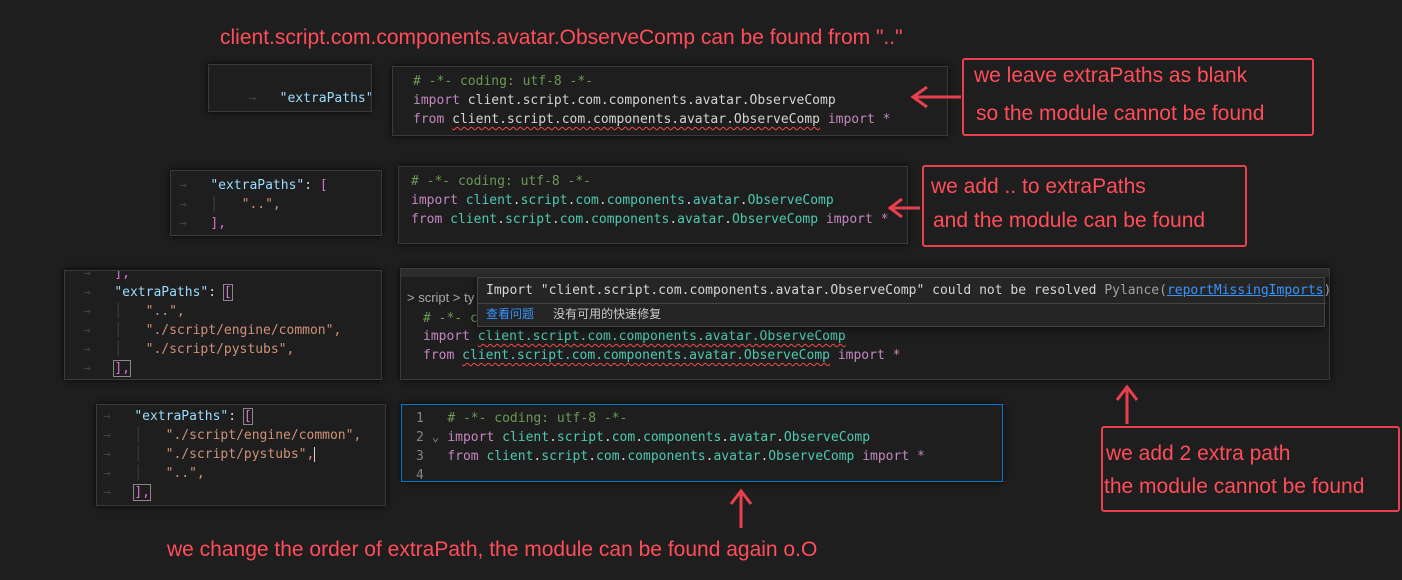 Image resolution: width=1402 pixels, height=580 pixels. Describe the element at coordinates (1069, 220) in the screenshot. I see `annotation-2-line2: and the module can be found` at that location.